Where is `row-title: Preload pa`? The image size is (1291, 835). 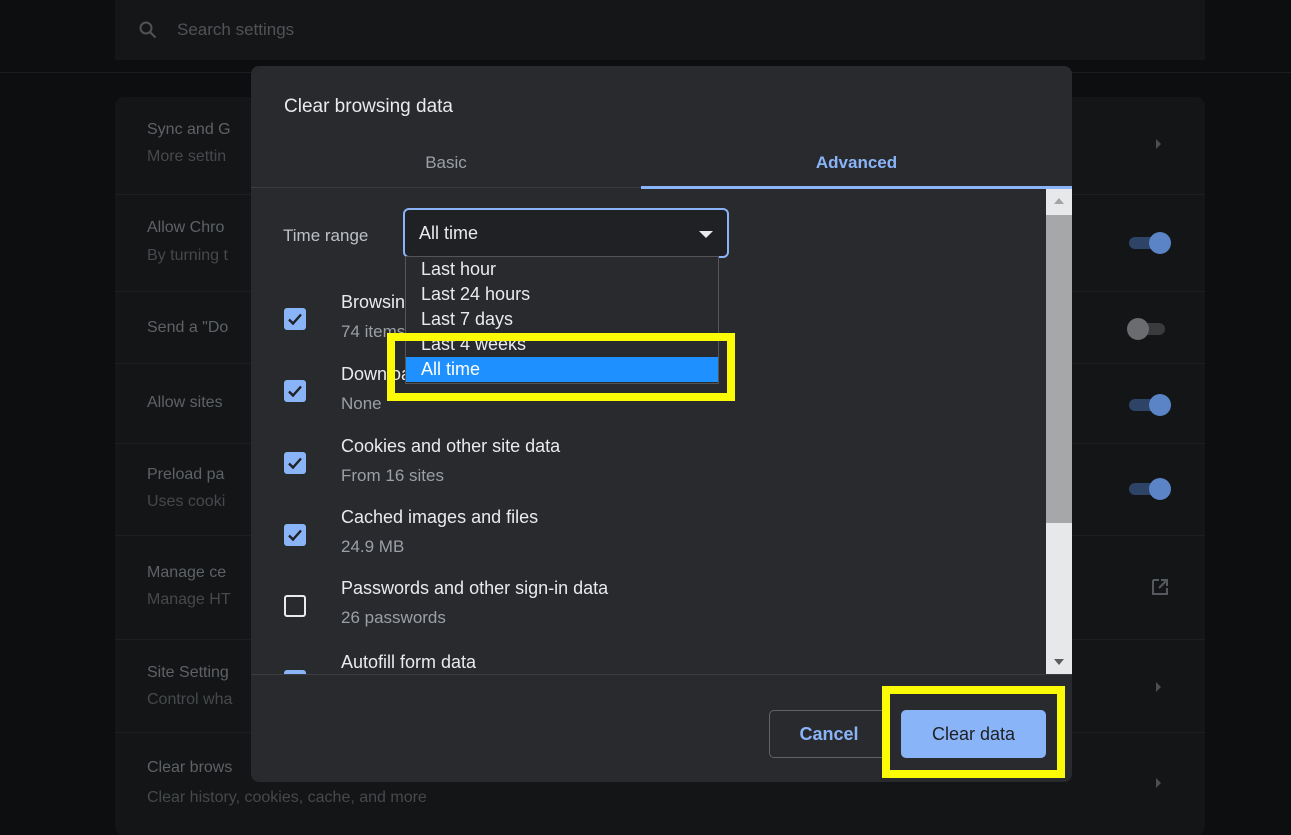 row-title: Preload pa is located at coordinates (186, 474).